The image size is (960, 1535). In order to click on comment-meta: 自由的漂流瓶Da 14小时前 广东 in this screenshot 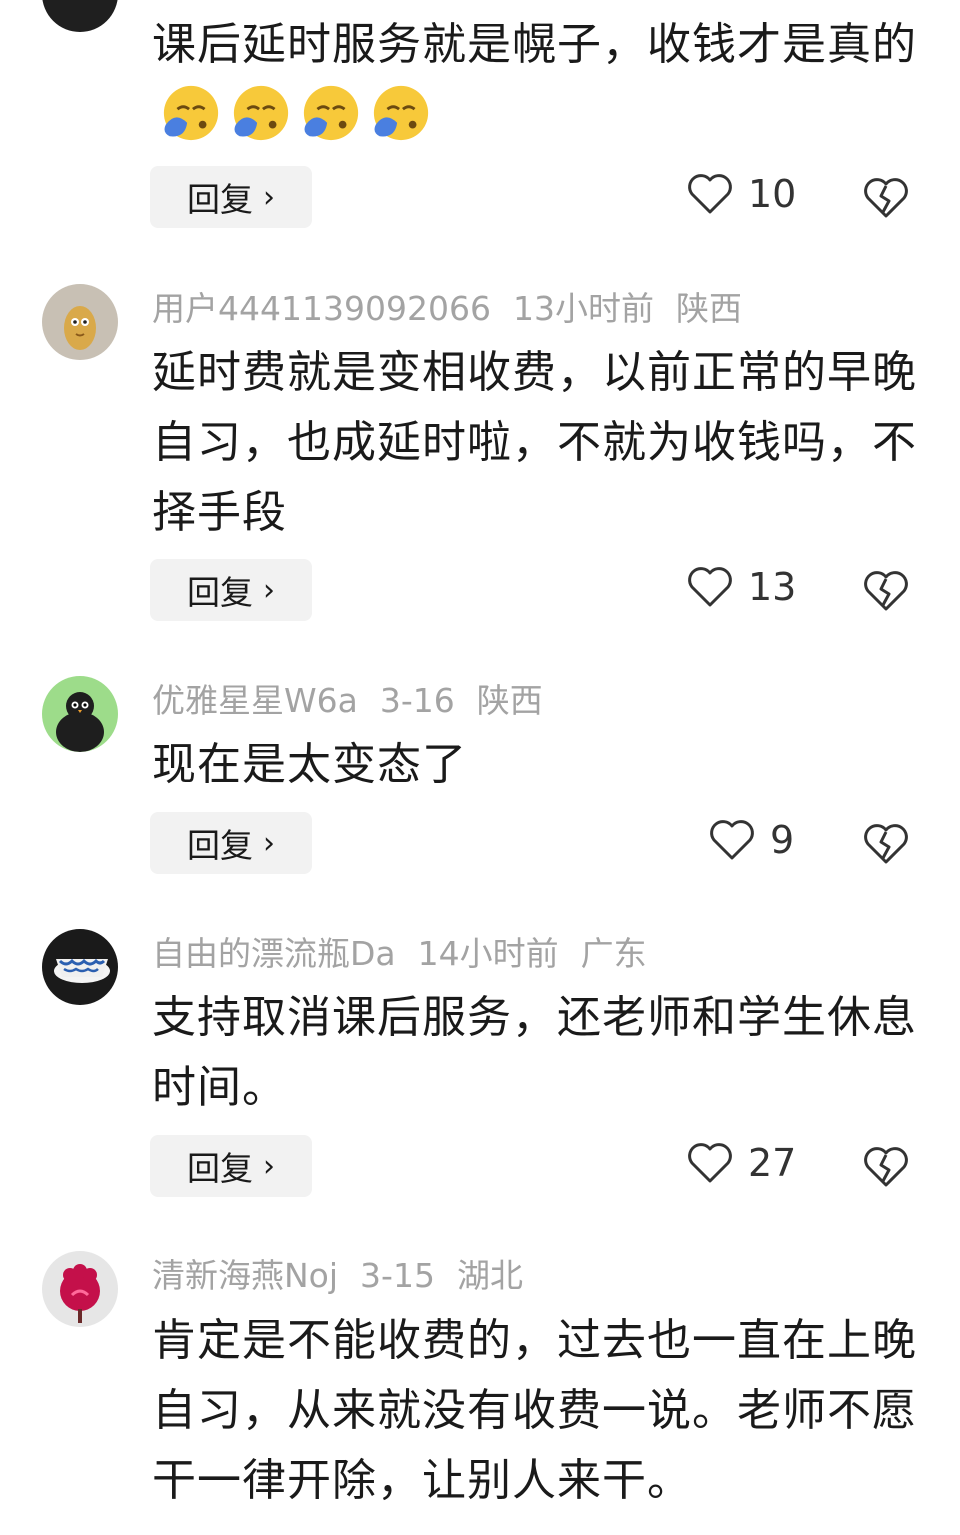, I will do `click(410, 954)`.